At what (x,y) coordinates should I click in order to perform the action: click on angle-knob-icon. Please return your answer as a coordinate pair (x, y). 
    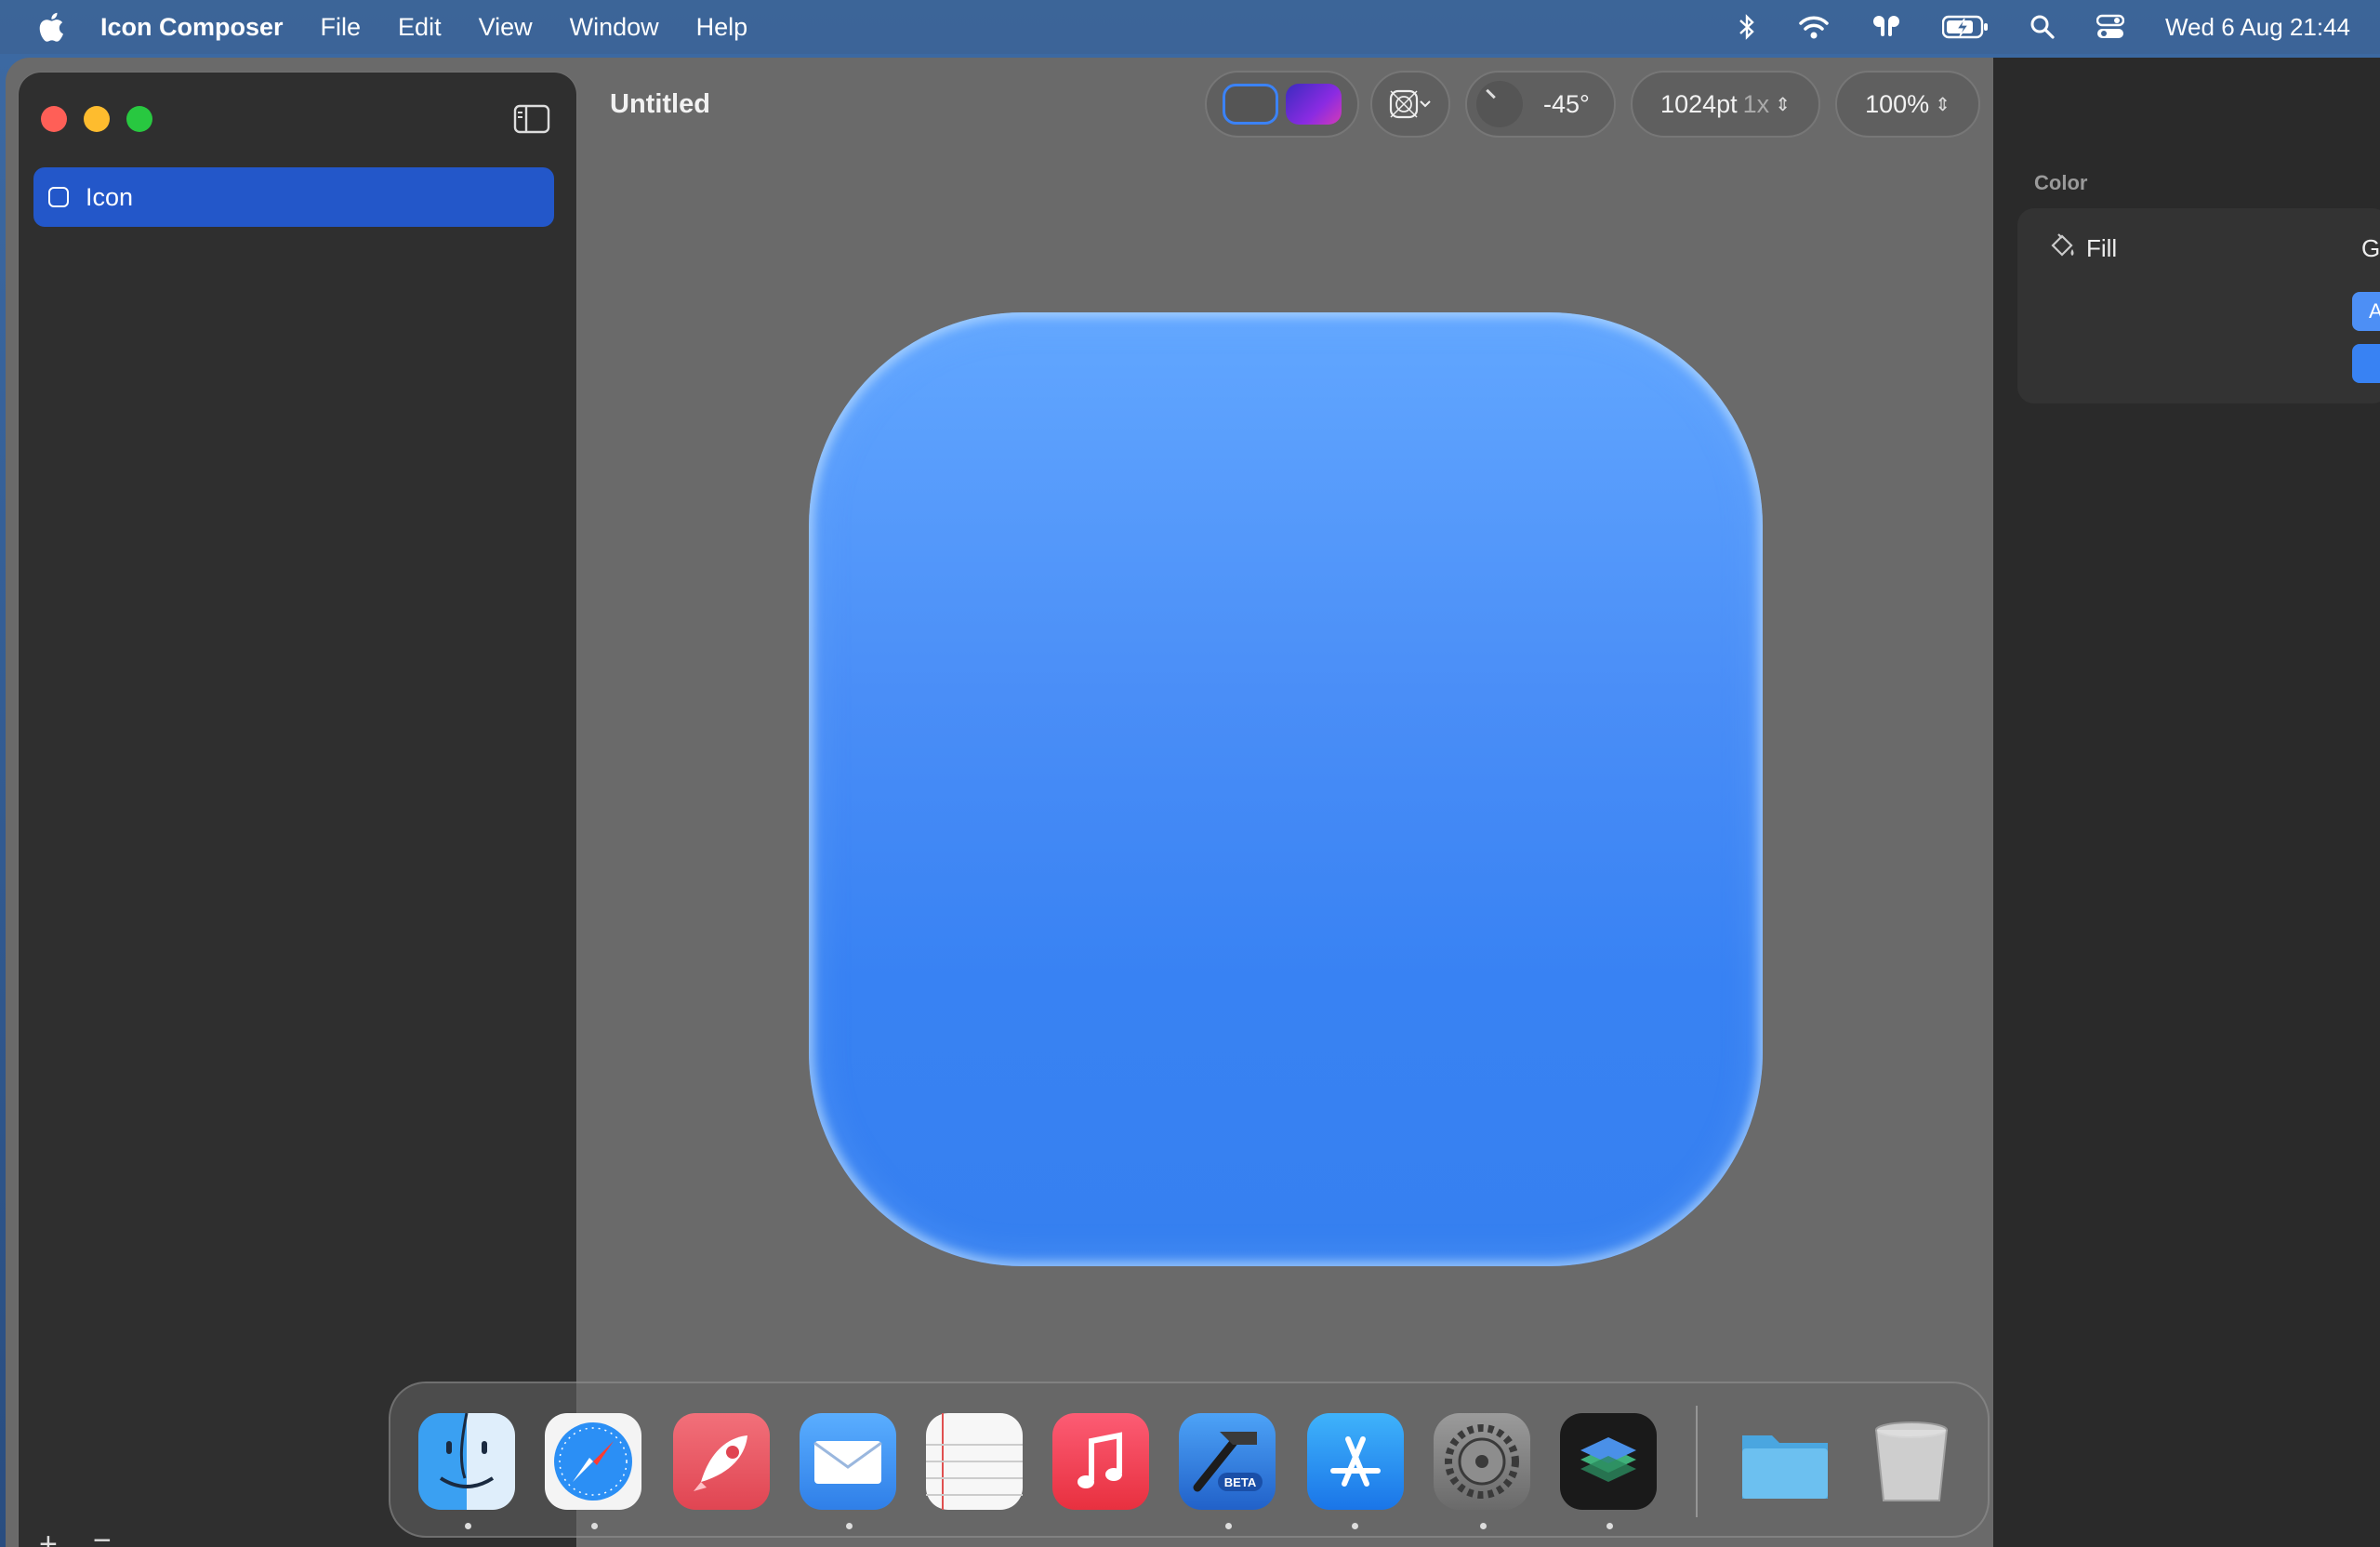
    Looking at the image, I should click on (1499, 104).